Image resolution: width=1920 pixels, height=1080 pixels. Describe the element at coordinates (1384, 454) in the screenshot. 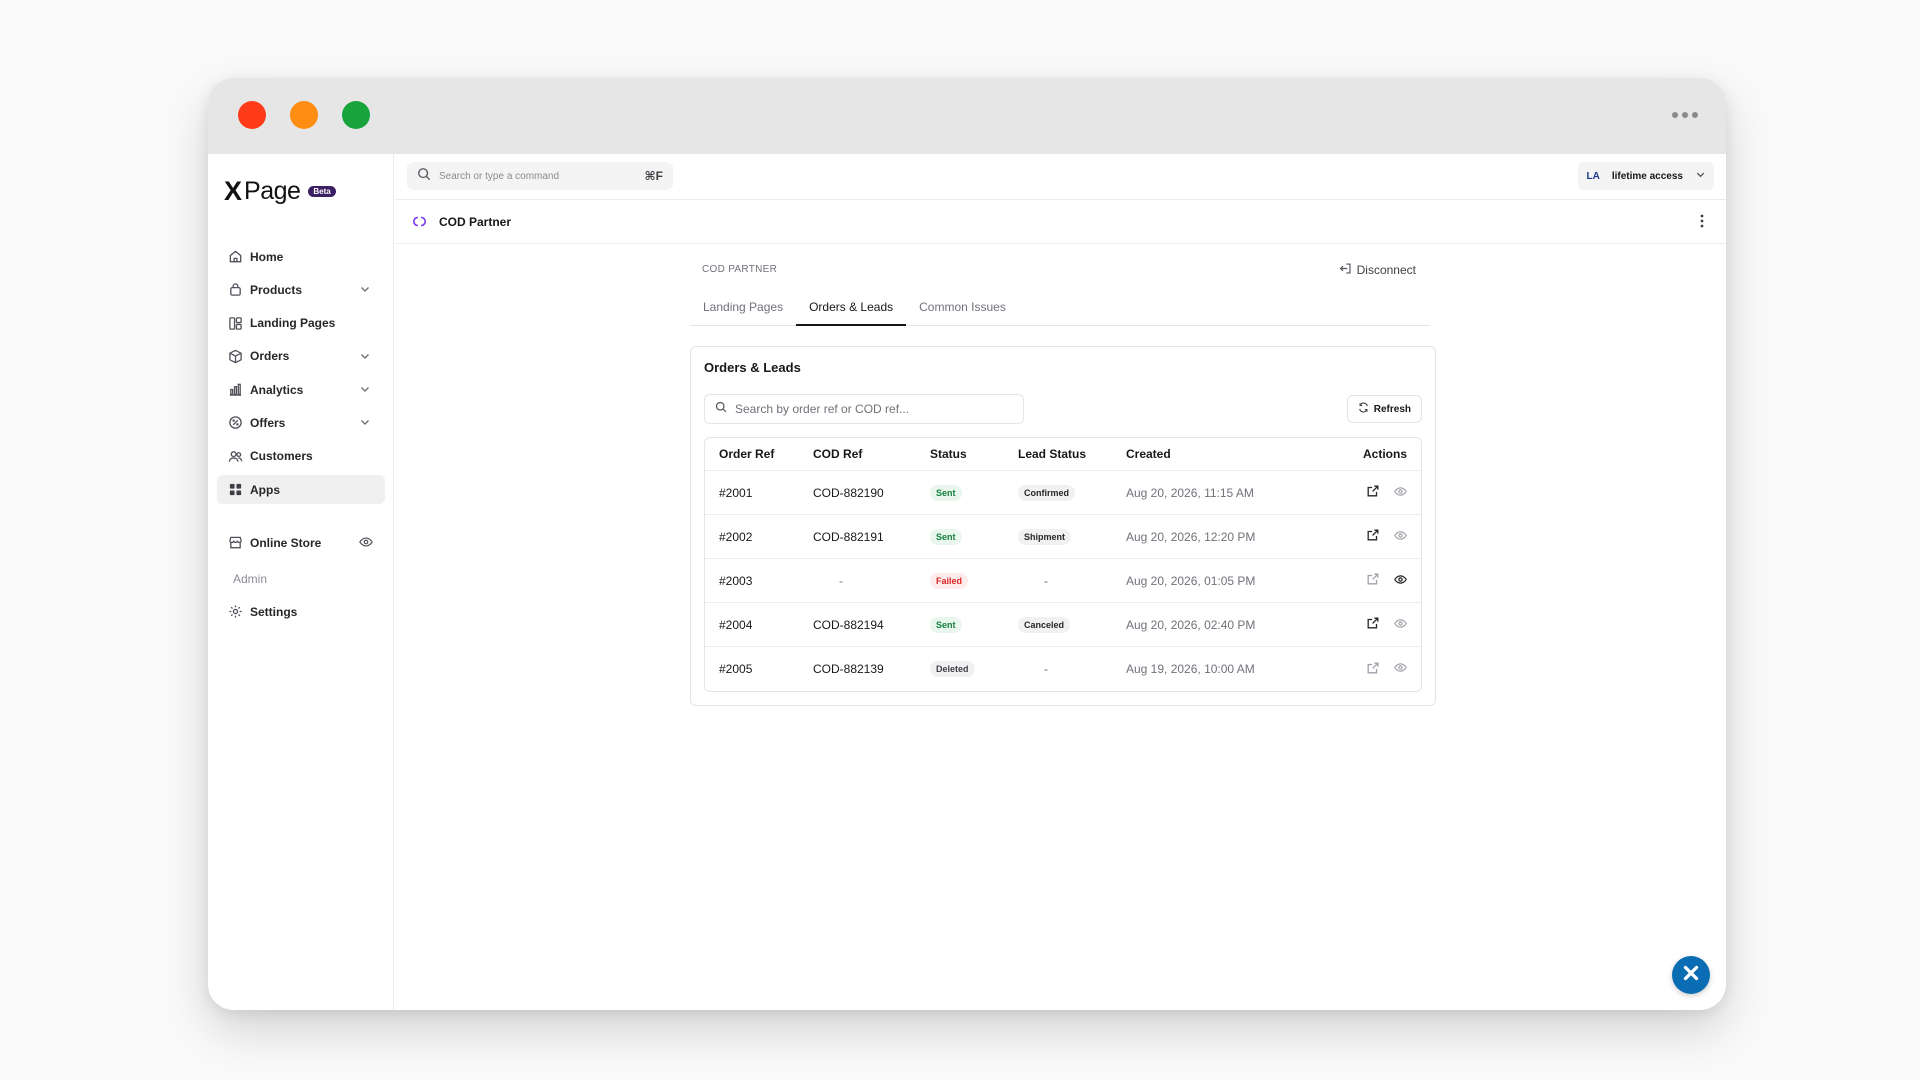

I see `column-header: Actions` at that location.